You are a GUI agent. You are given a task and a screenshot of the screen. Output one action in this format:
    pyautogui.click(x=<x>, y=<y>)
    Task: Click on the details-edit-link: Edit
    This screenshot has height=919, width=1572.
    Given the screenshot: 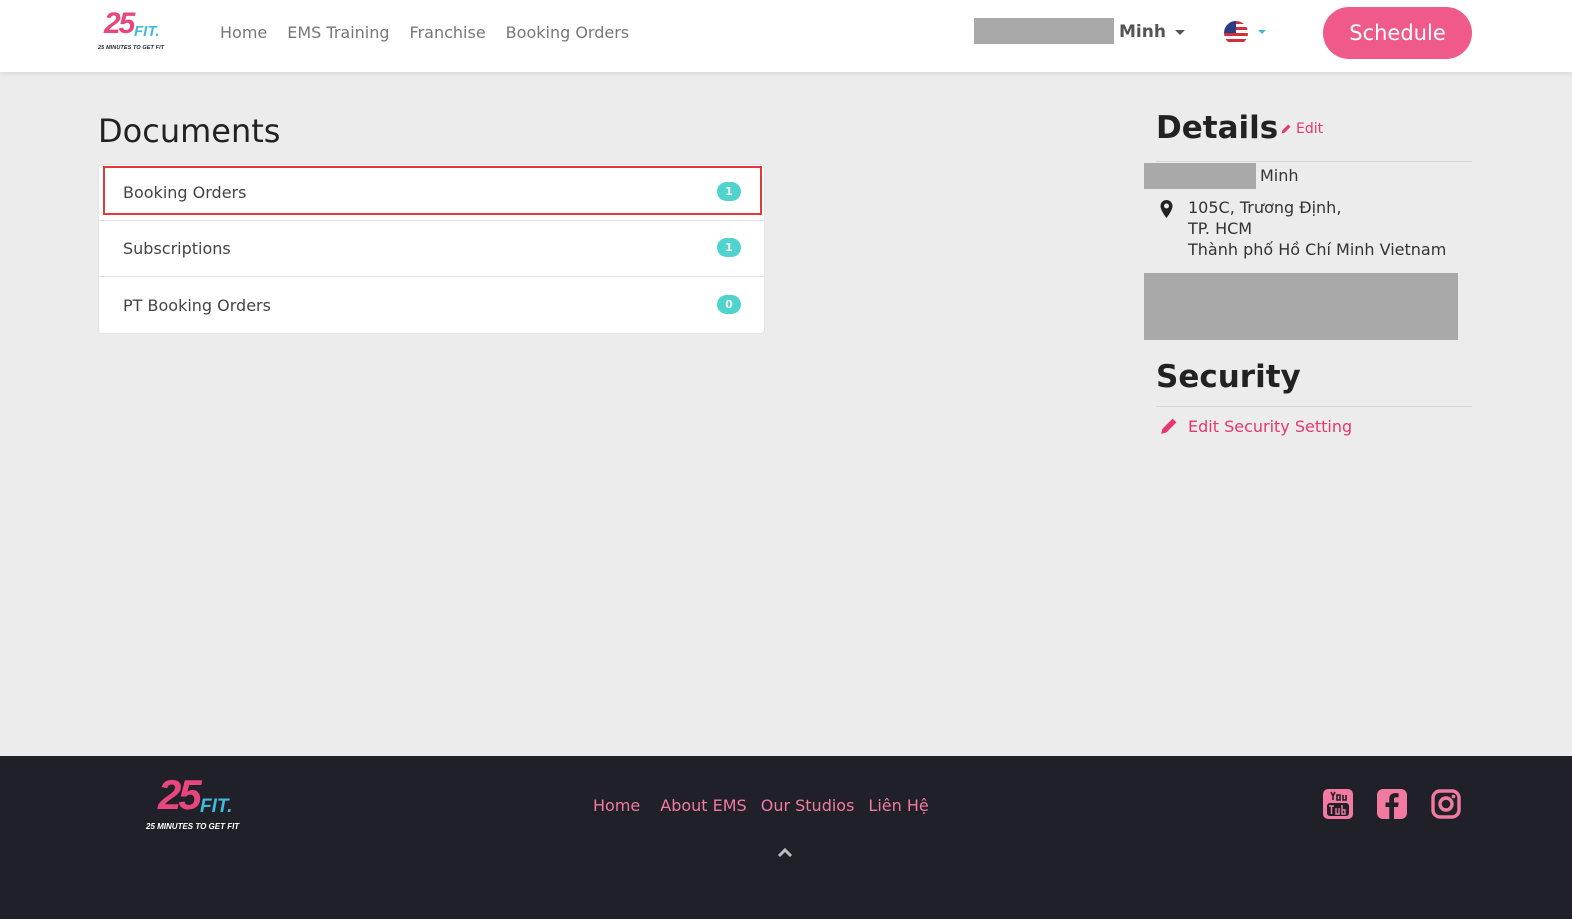 What is the action you would take?
    pyautogui.click(x=1301, y=129)
    